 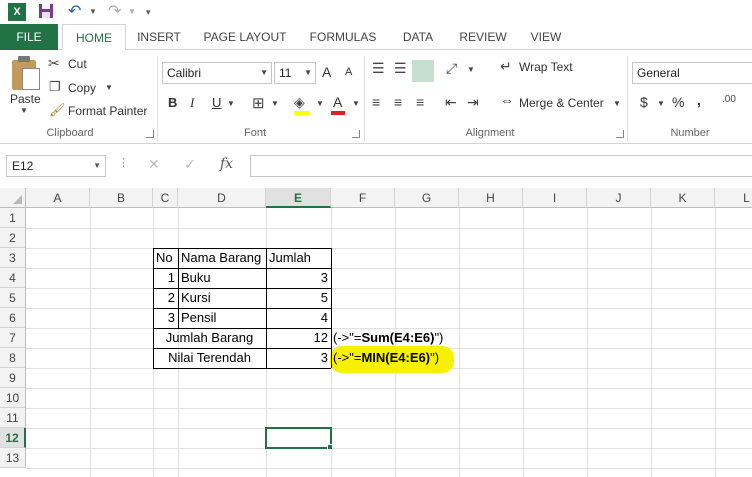 I want to click on borders-icon: ⊞, so click(x=258, y=103).